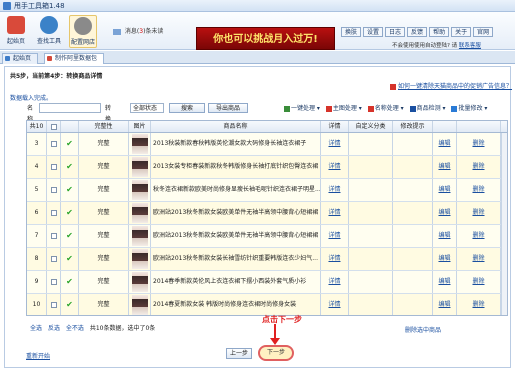 The image size is (515, 369). I want to click on tab-ali-package: 制作阿里数据包, so click(74, 58).